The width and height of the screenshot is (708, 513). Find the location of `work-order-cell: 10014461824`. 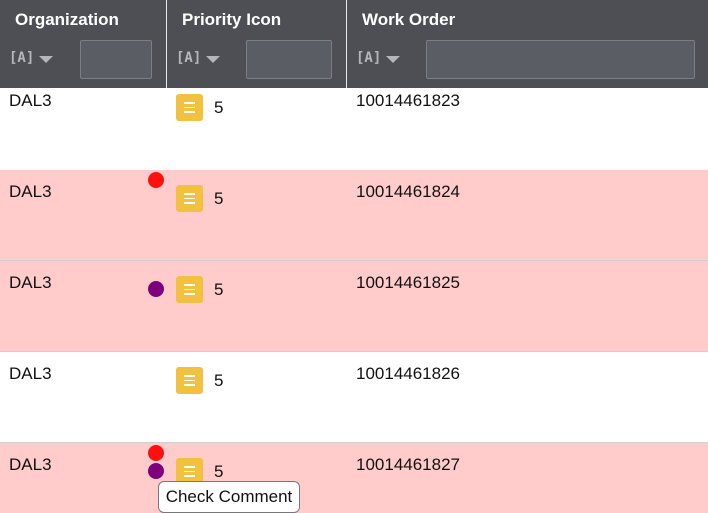

work-order-cell: 10014461824 is located at coordinates (408, 191).